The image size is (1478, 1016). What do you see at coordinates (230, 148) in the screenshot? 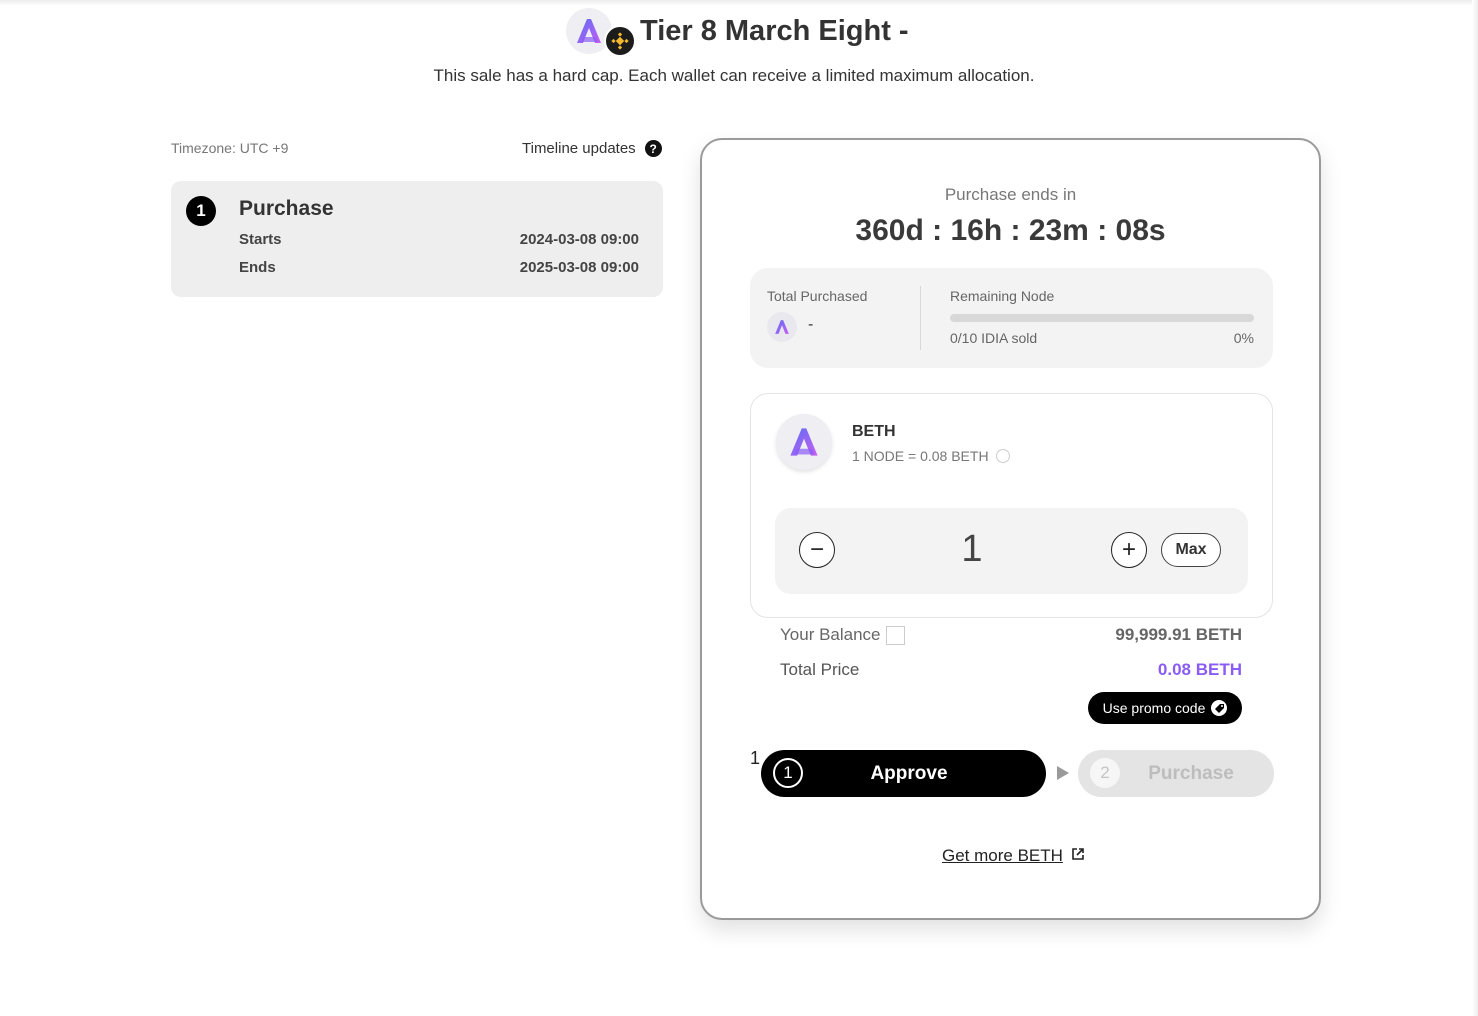
I see `timezone-label: Timezone: UTC +9` at bounding box center [230, 148].